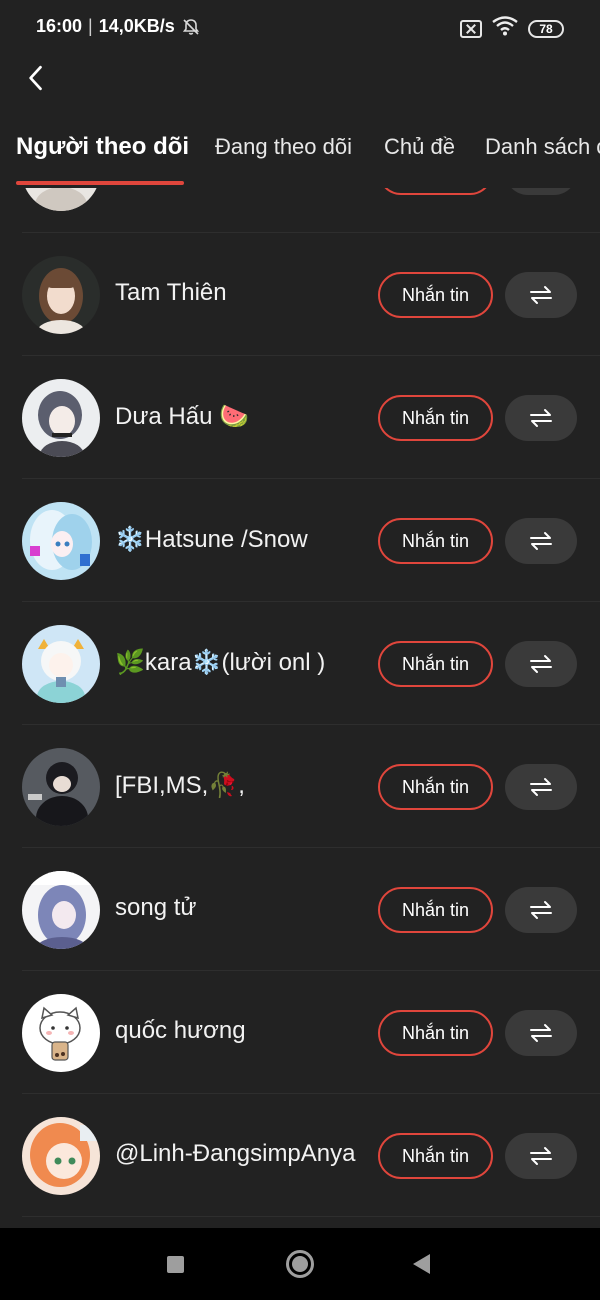  Describe the element at coordinates (542, 147) in the screenshot. I see `tab-lists: Danh sách c` at that location.